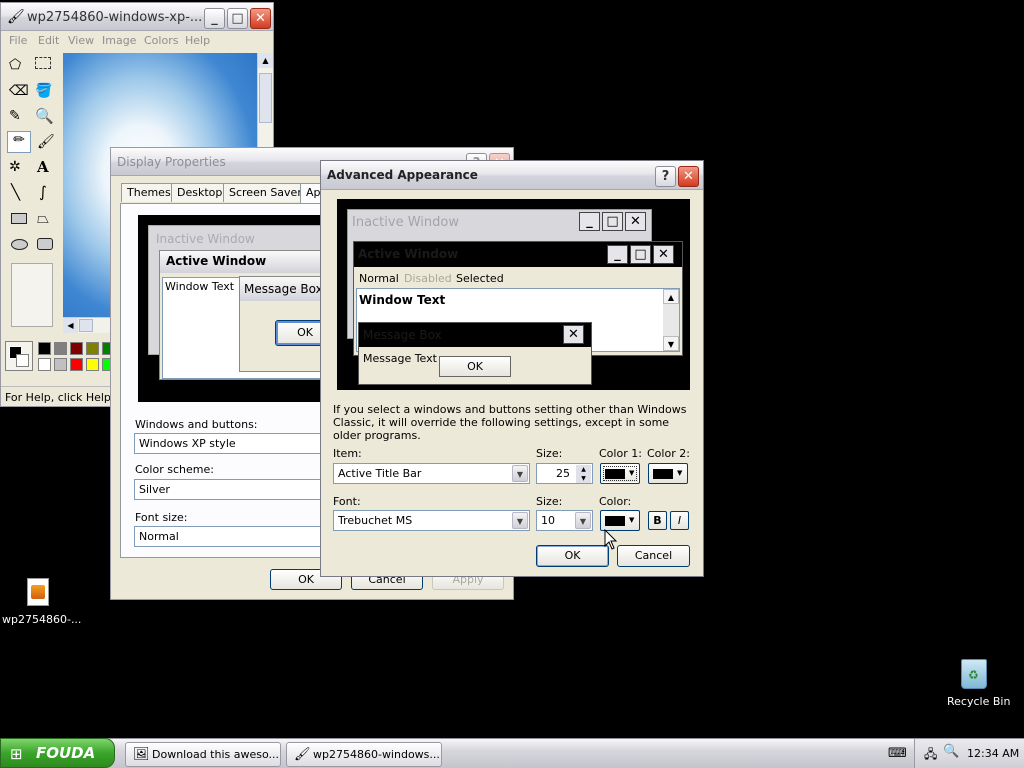  What do you see at coordinates (43, 91) in the screenshot?
I see `fill-icon: 🪣` at bounding box center [43, 91].